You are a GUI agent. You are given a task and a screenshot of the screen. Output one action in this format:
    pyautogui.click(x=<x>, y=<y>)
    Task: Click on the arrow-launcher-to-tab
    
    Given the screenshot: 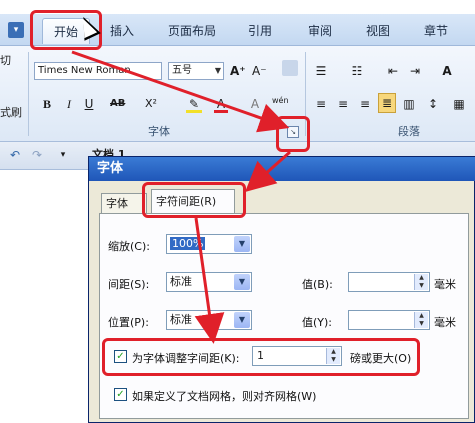 What is the action you would take?
    pyautogui.click(x=268, y=171)
    